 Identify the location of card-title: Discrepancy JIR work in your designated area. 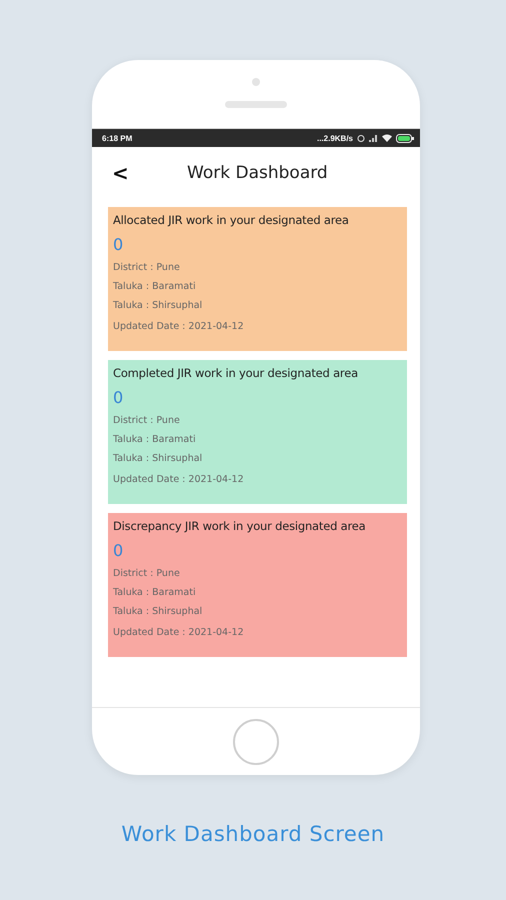
(239, 526).